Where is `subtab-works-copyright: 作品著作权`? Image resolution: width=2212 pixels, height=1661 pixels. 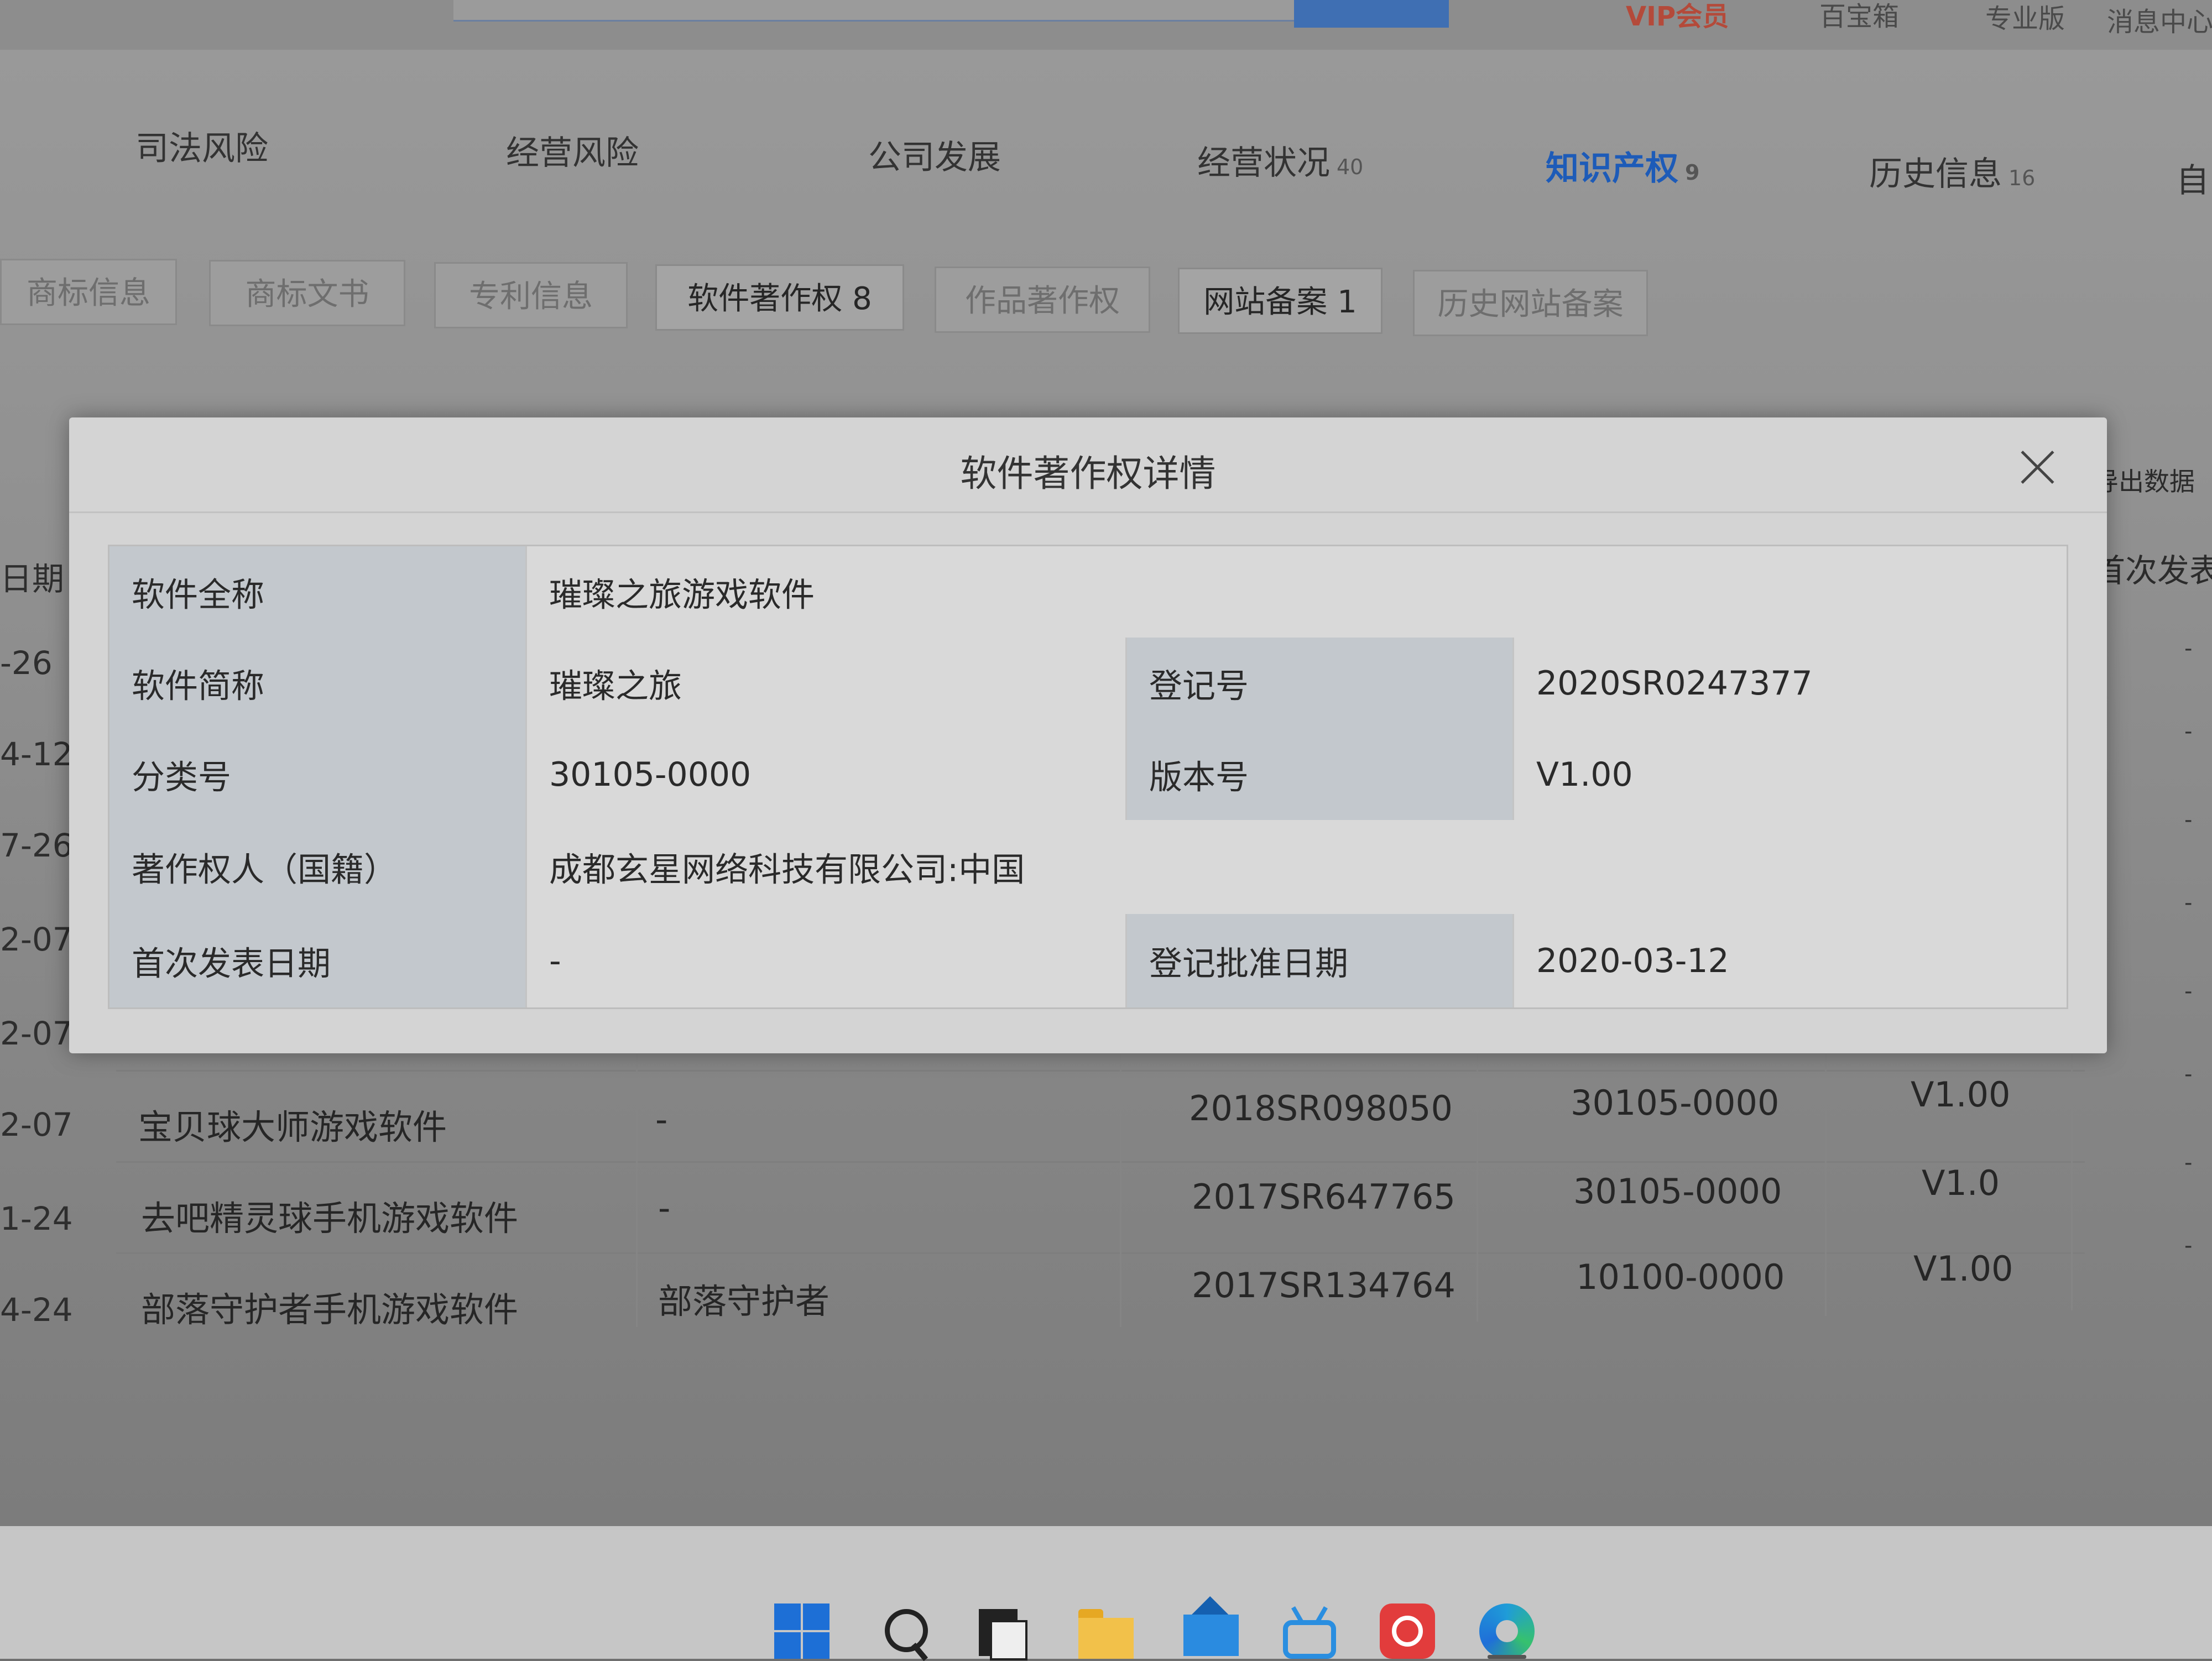 subtab-works-copyright: 作品著作权 is located at coordinates (1043, 300).